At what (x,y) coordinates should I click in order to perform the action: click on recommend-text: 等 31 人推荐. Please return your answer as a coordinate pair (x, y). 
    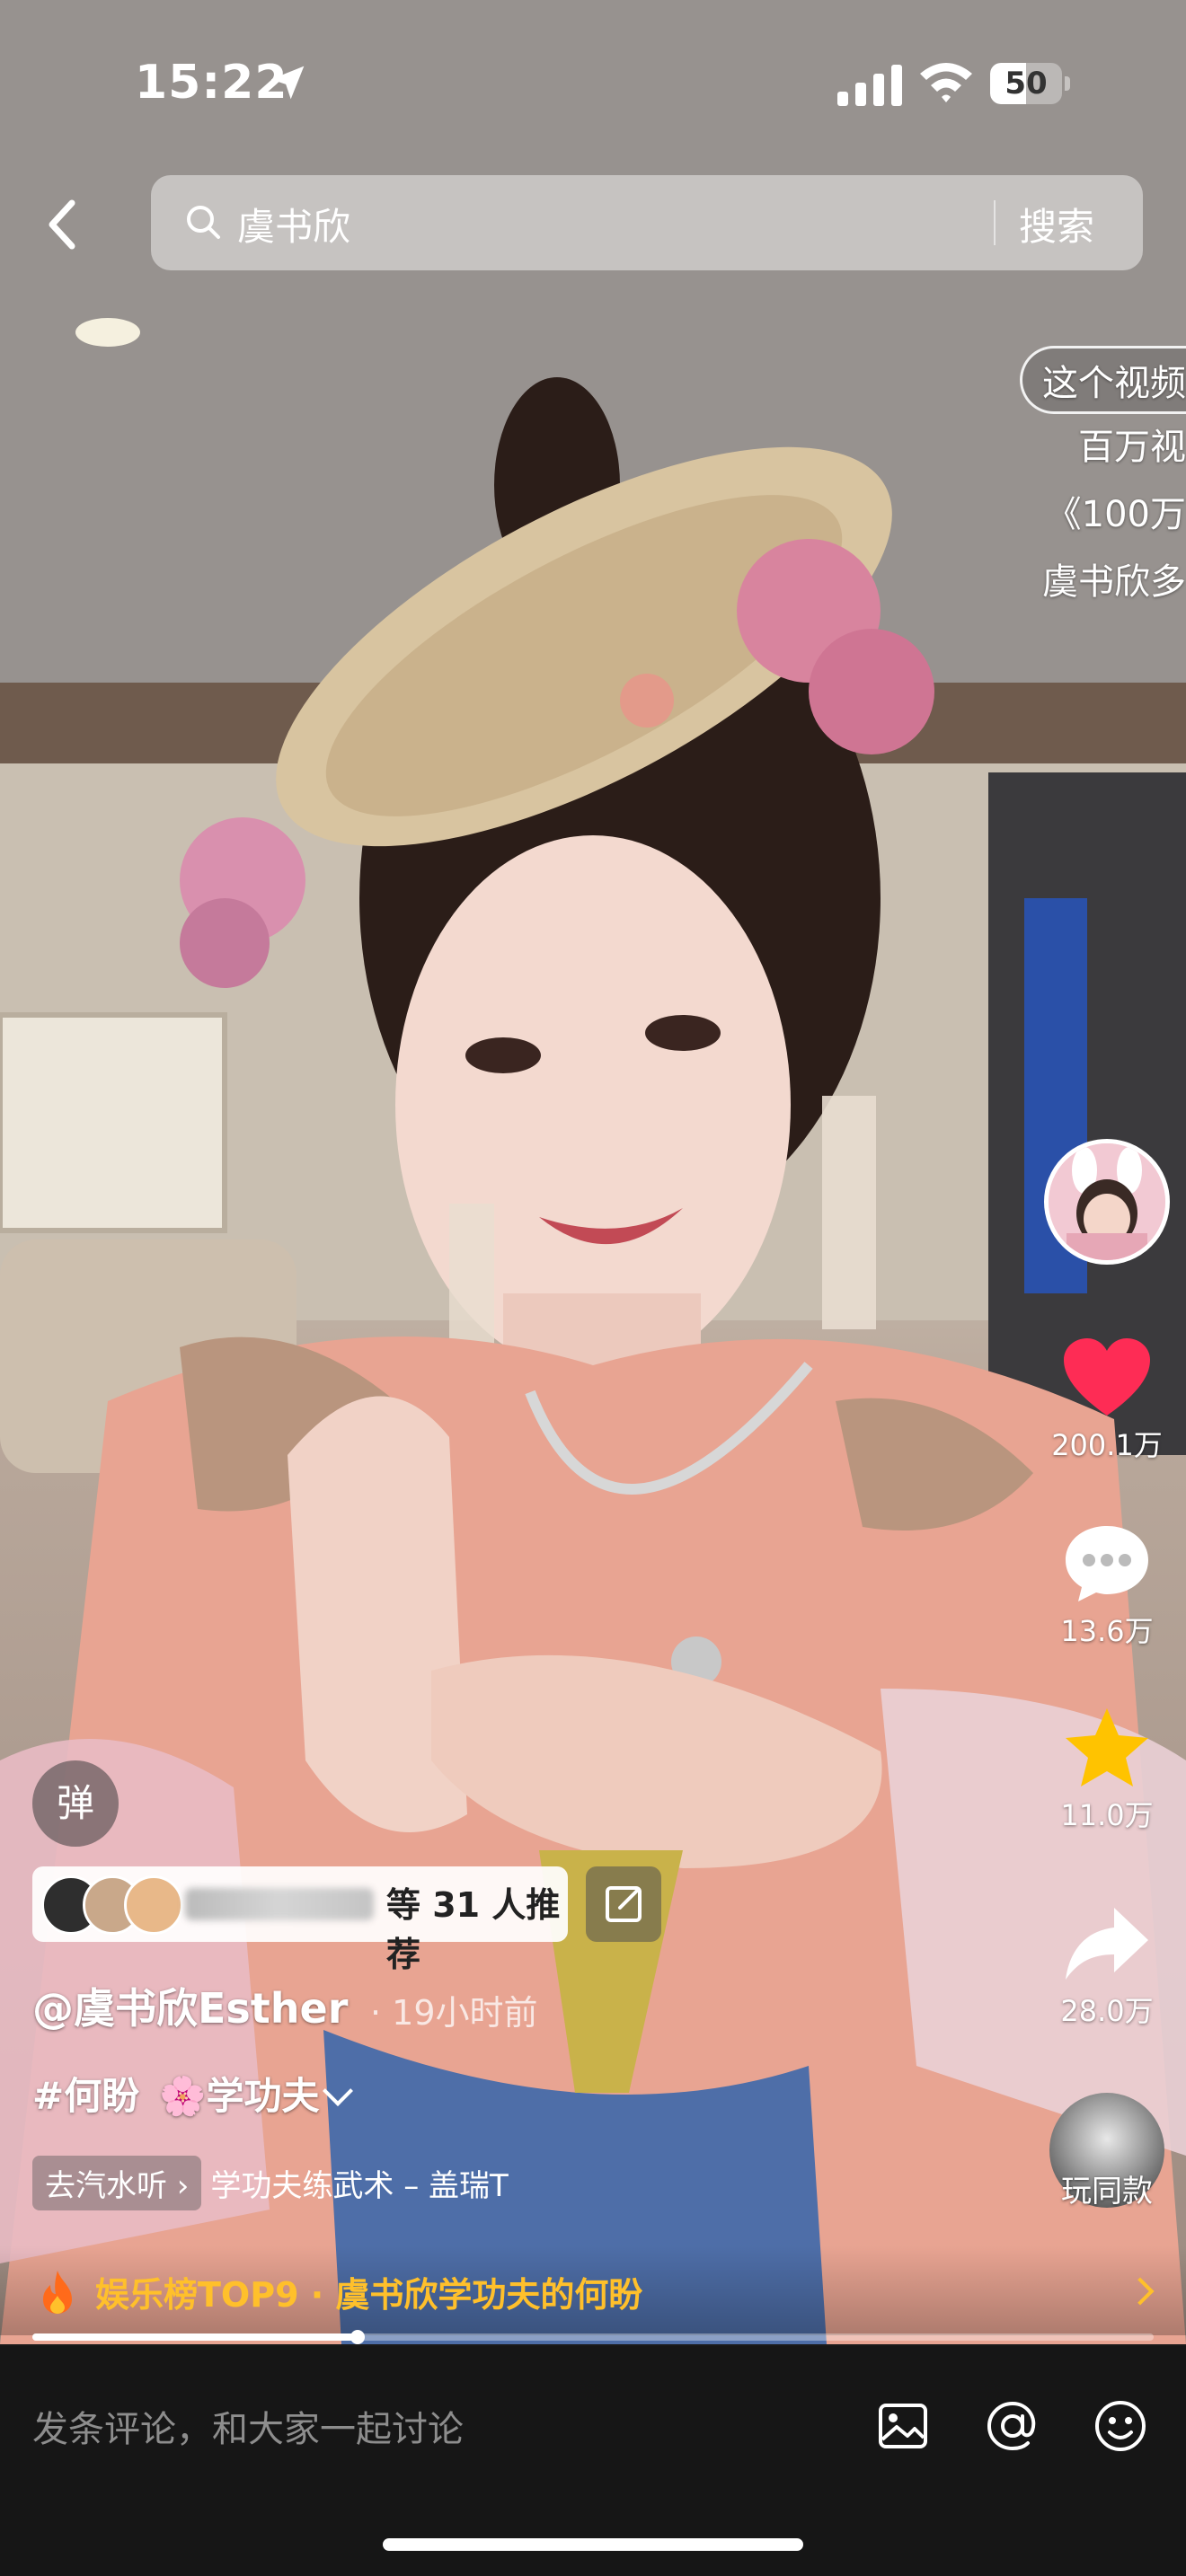
    Looking at the image, I should click on (473, 1929).